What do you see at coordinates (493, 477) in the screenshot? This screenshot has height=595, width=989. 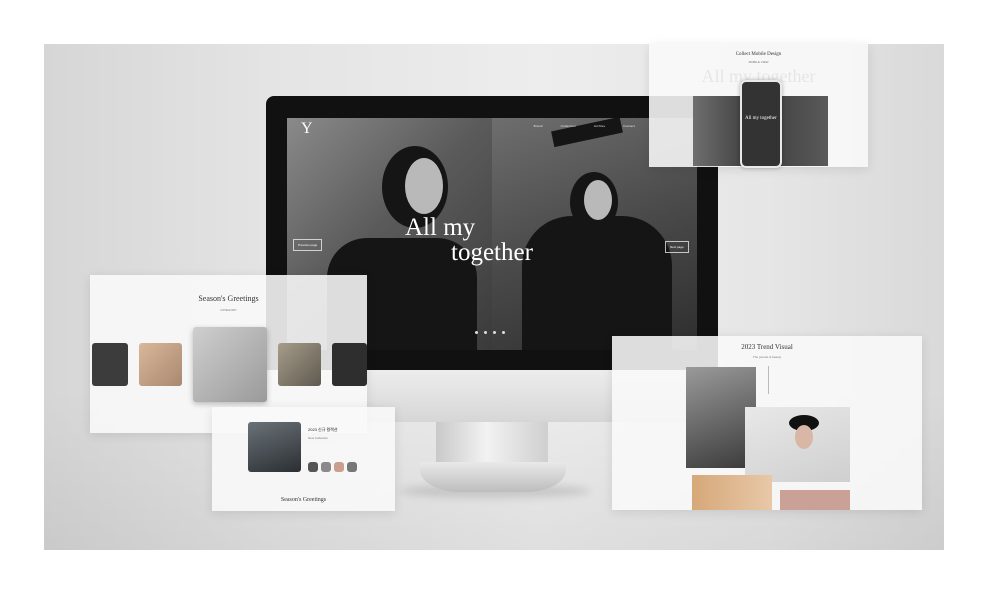 I see `monitor-stand-base` at bounding box center [493, 477].